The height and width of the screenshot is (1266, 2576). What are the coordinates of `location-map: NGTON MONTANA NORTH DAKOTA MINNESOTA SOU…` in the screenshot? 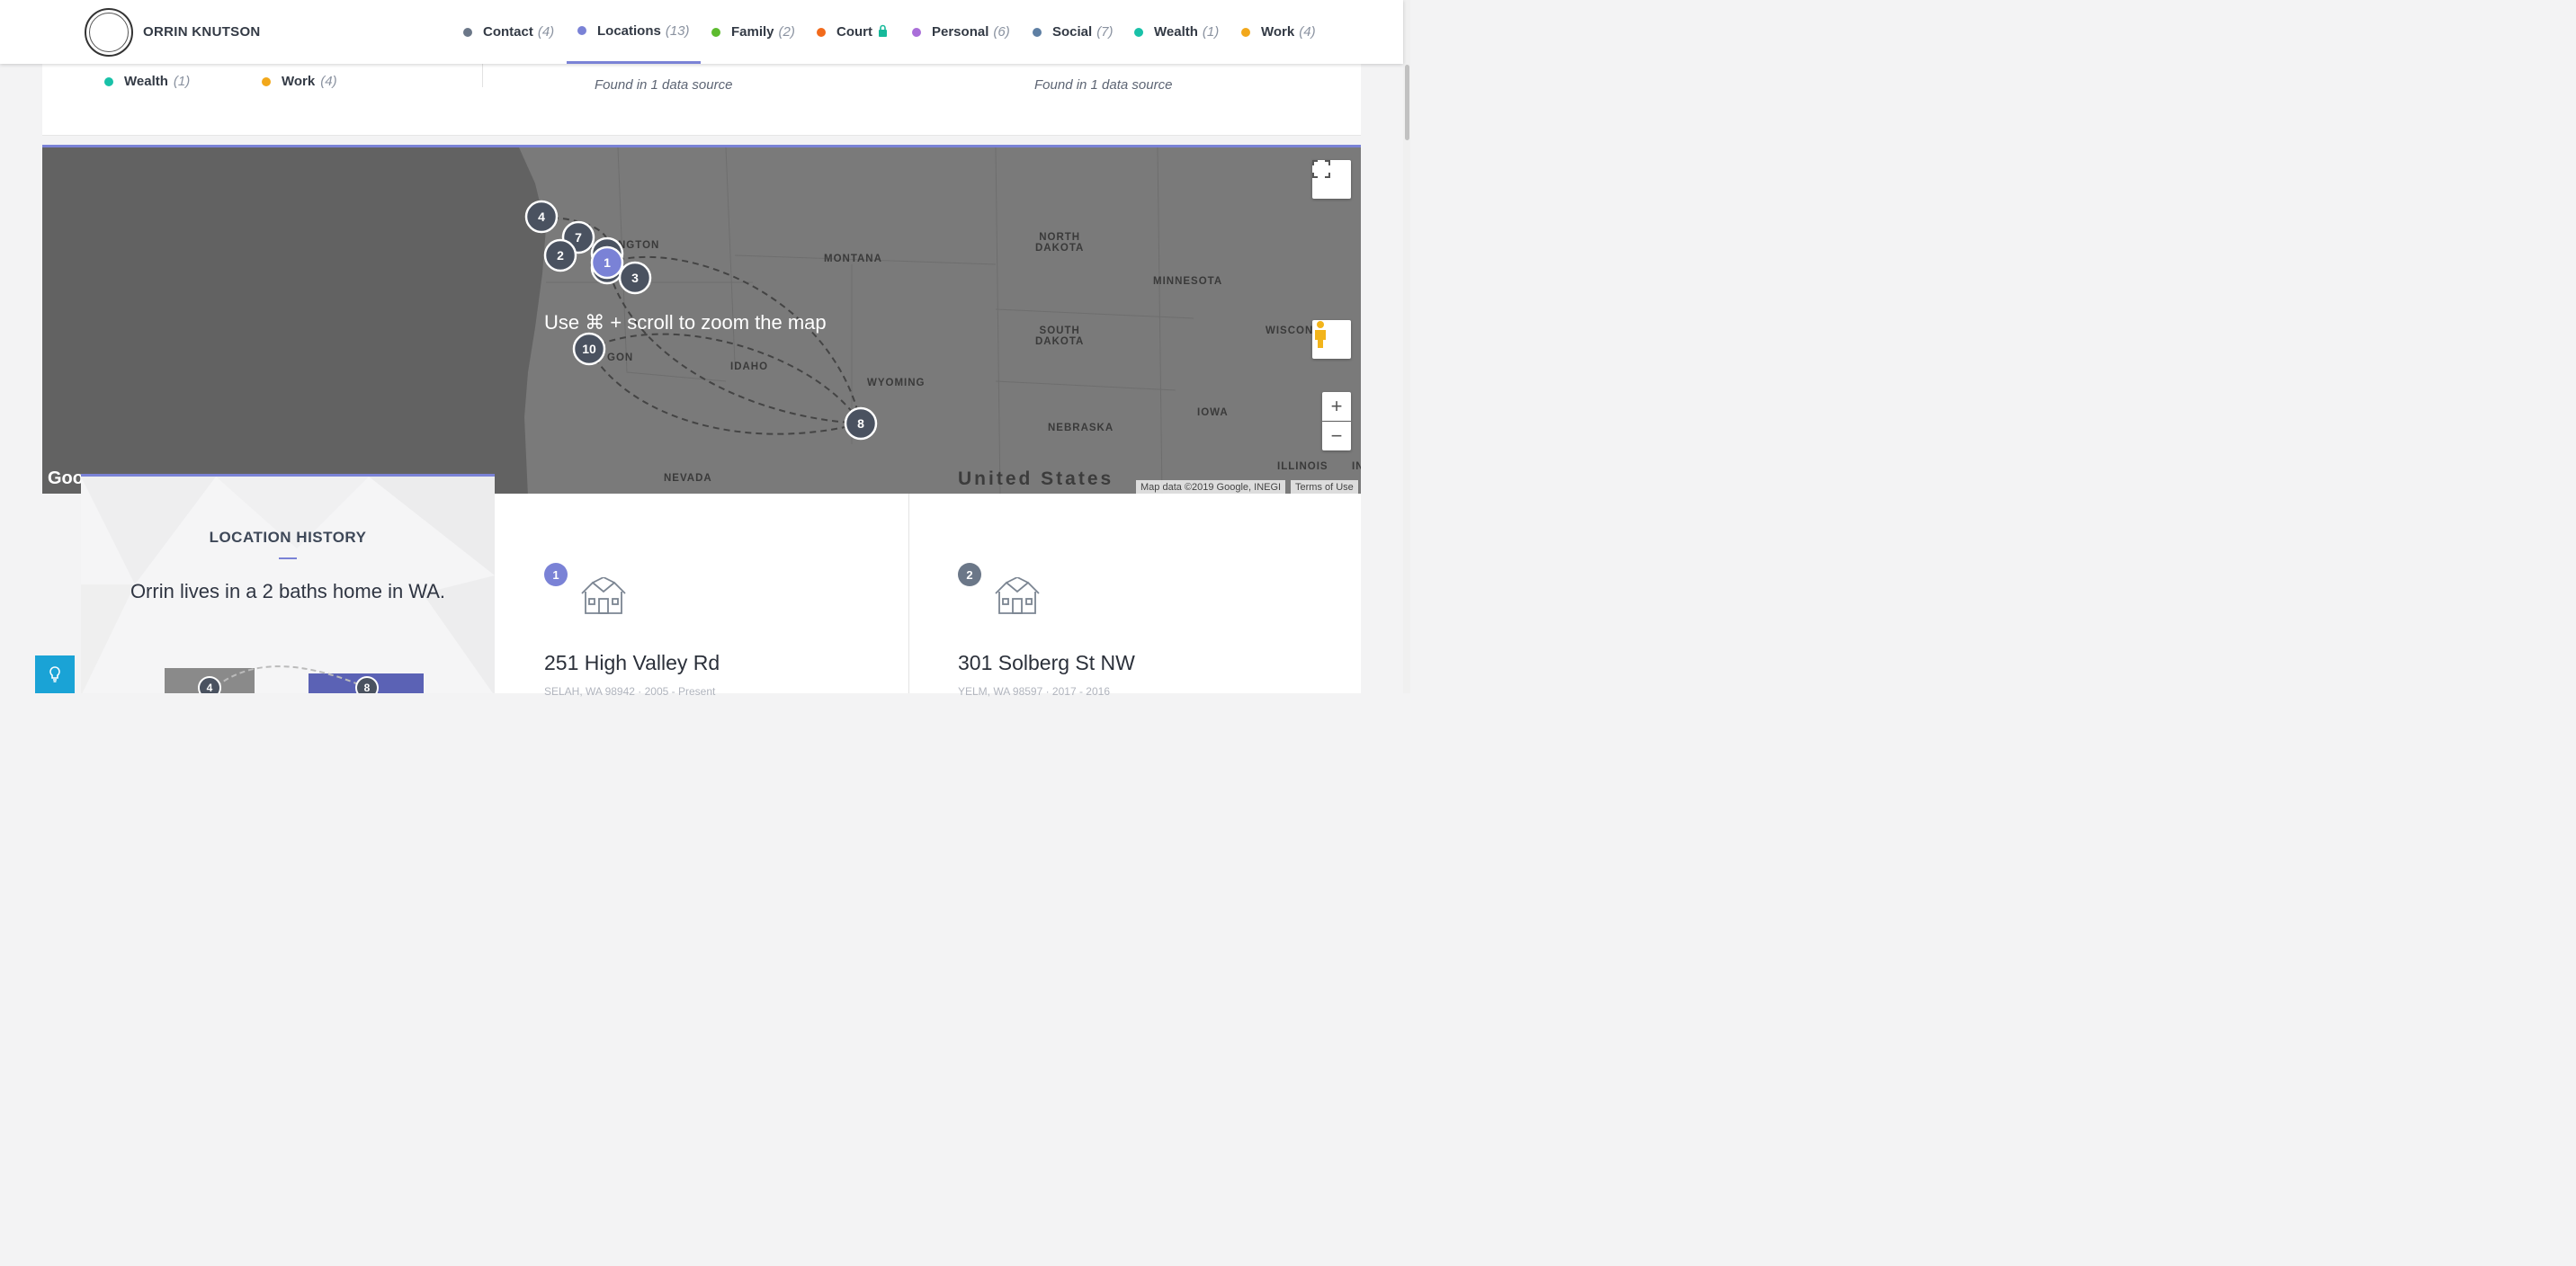 It's located at (701, 319).